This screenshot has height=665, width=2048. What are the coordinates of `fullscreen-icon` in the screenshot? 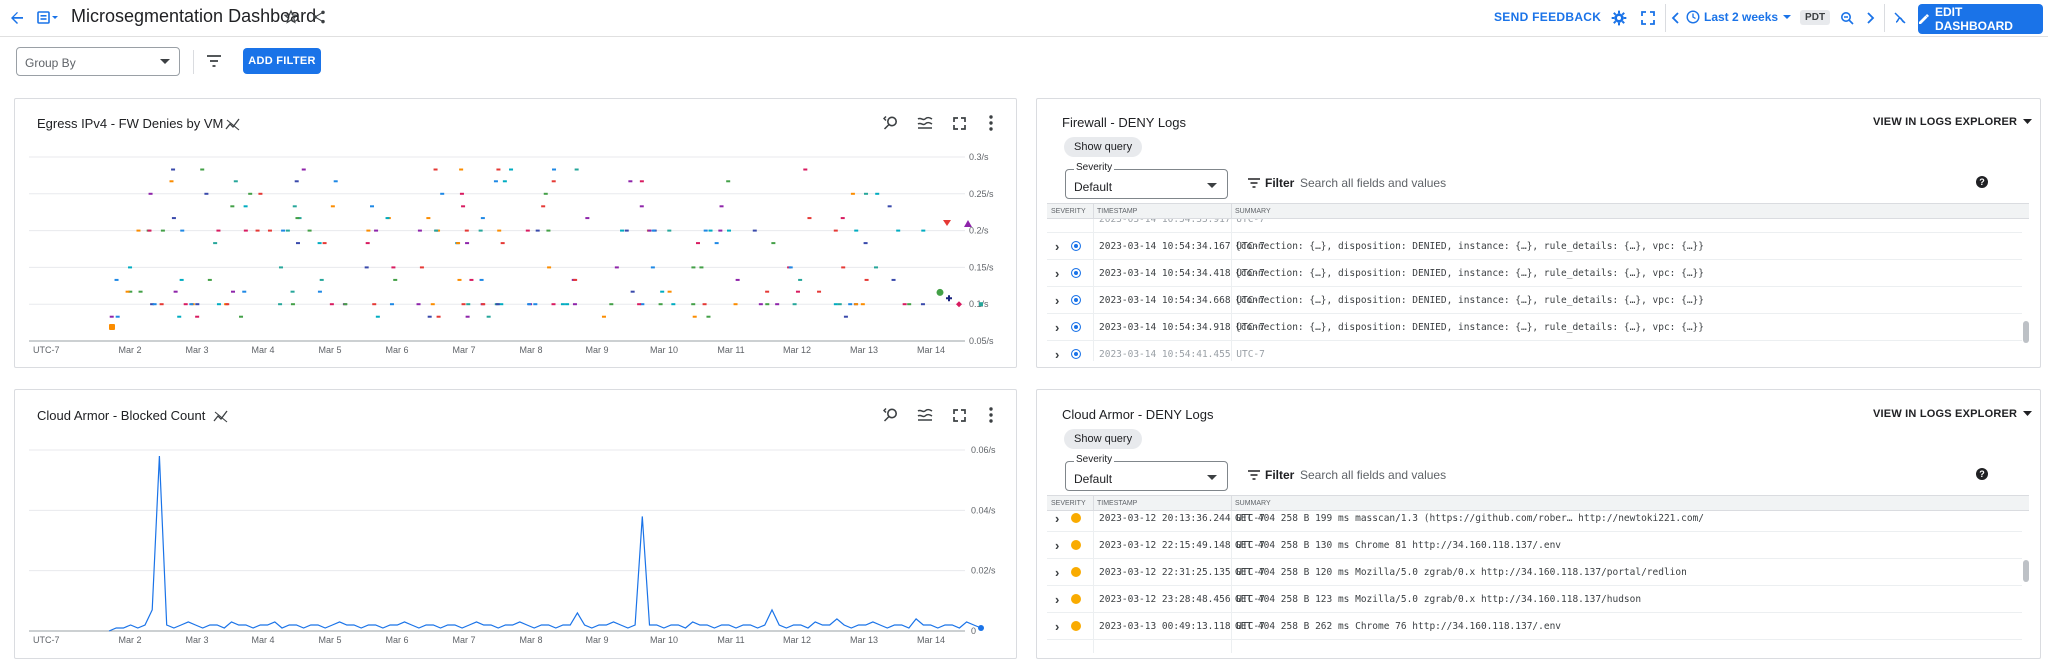 It's located at (1648, 18).